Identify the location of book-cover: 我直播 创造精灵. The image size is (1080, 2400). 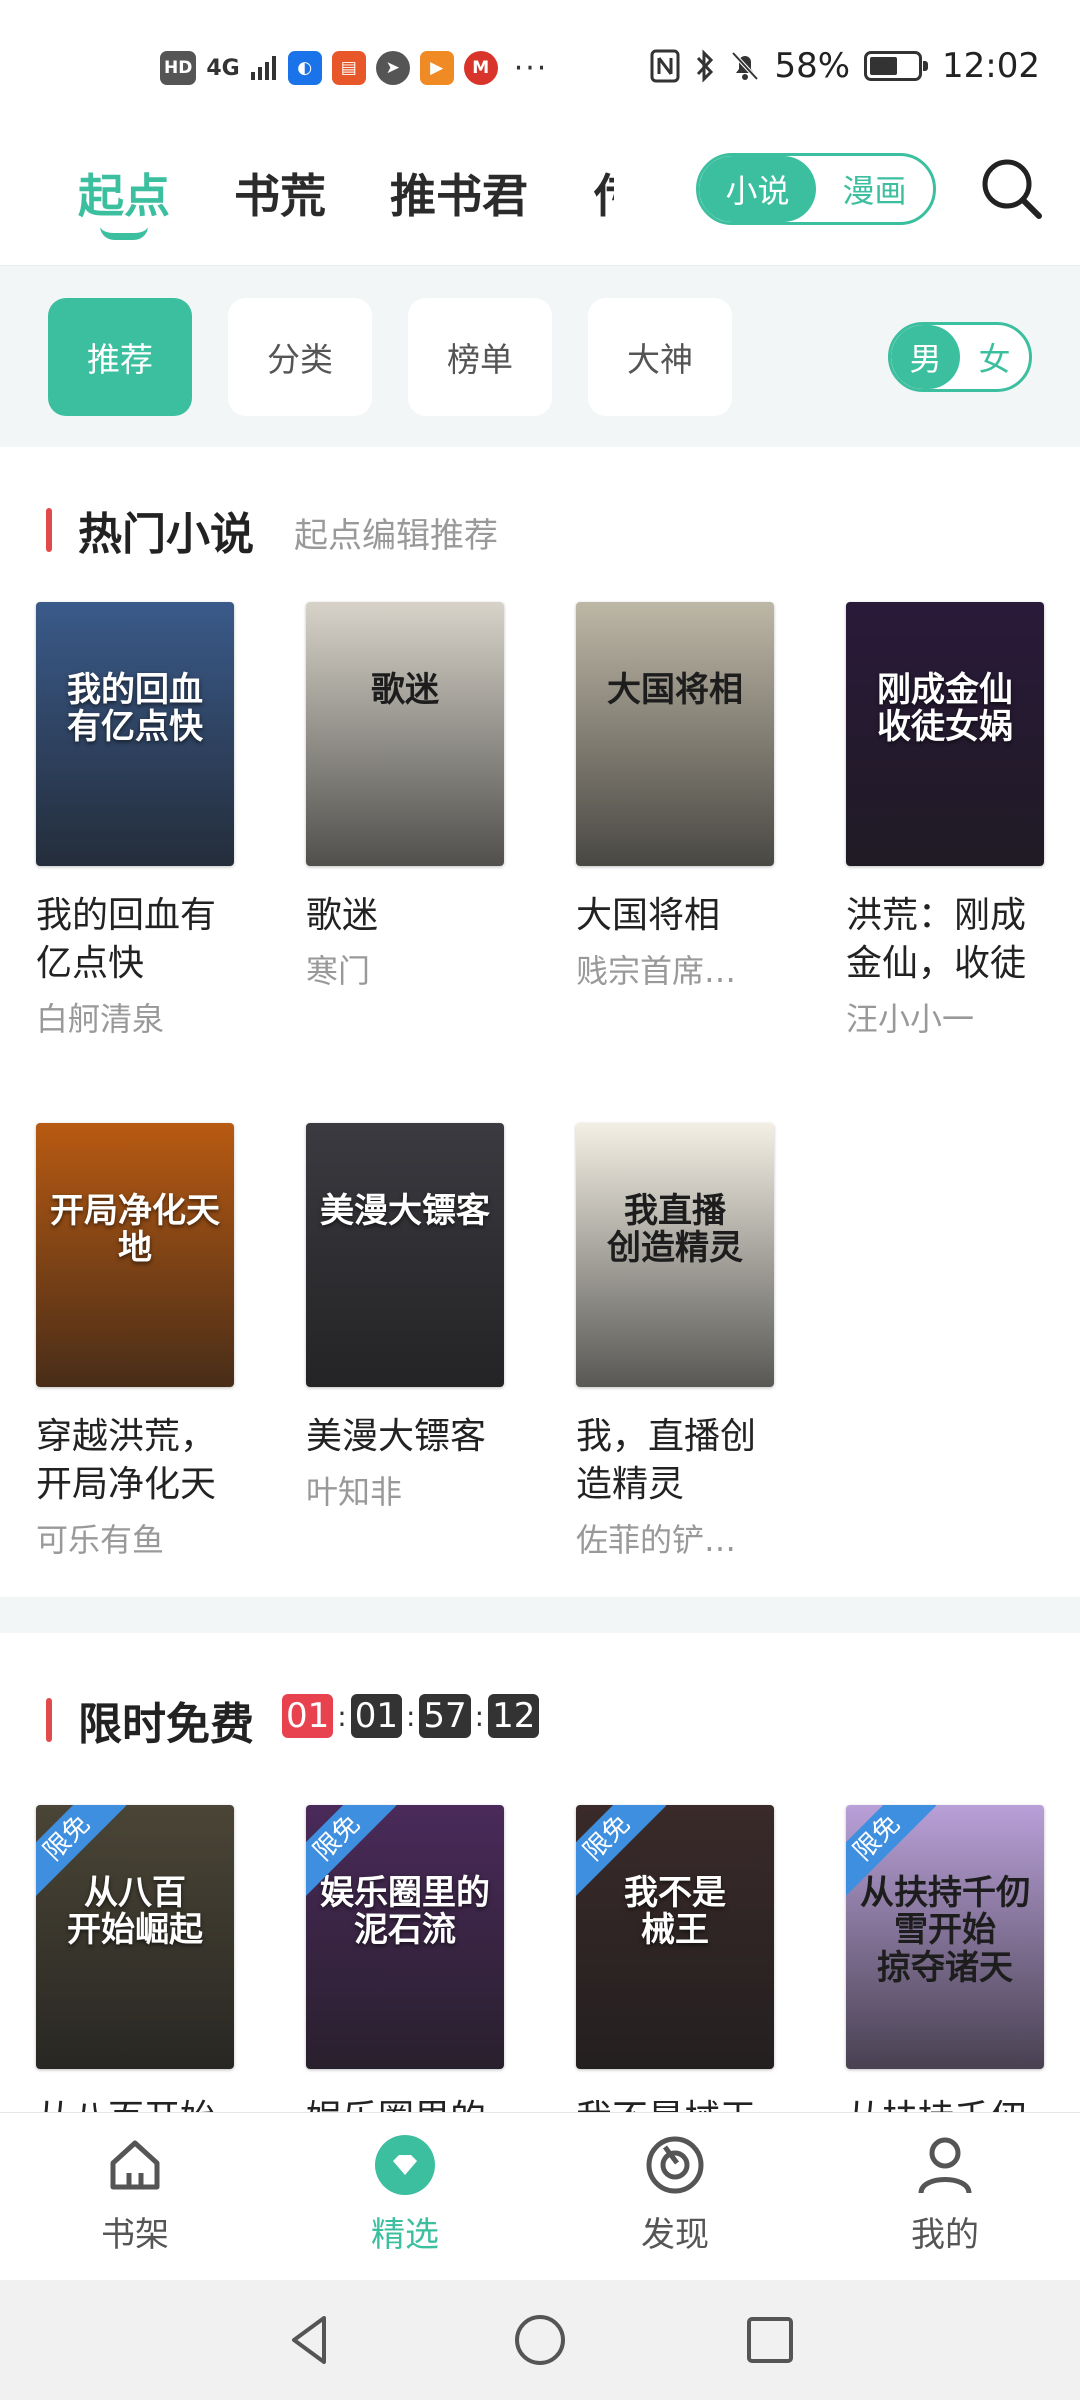
(675, 1255).